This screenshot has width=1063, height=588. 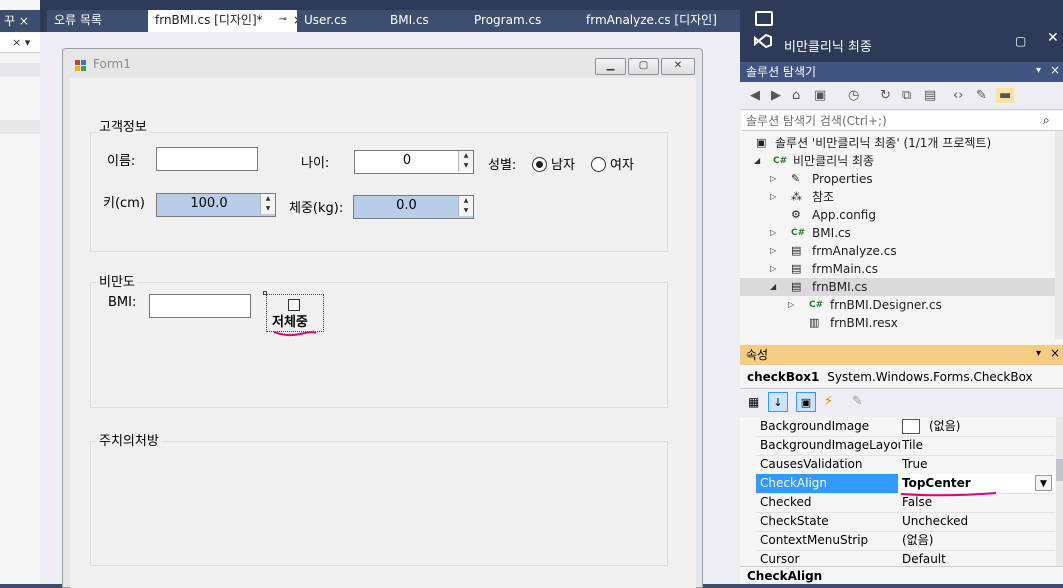 What do you see at coordinates (885, 95) in the screenshot?
I see `refresh-icon: ↻` at bounding box center [885, 95].